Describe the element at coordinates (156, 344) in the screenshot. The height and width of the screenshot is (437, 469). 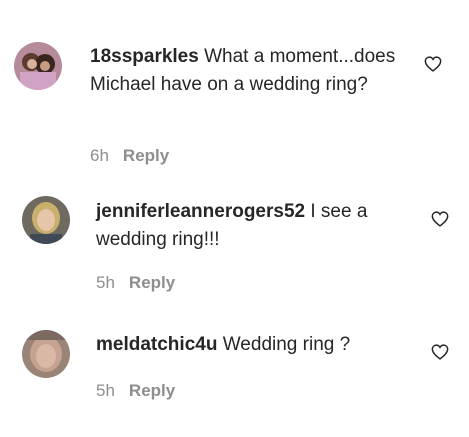
I see `username: meldatchic4u` at that location.